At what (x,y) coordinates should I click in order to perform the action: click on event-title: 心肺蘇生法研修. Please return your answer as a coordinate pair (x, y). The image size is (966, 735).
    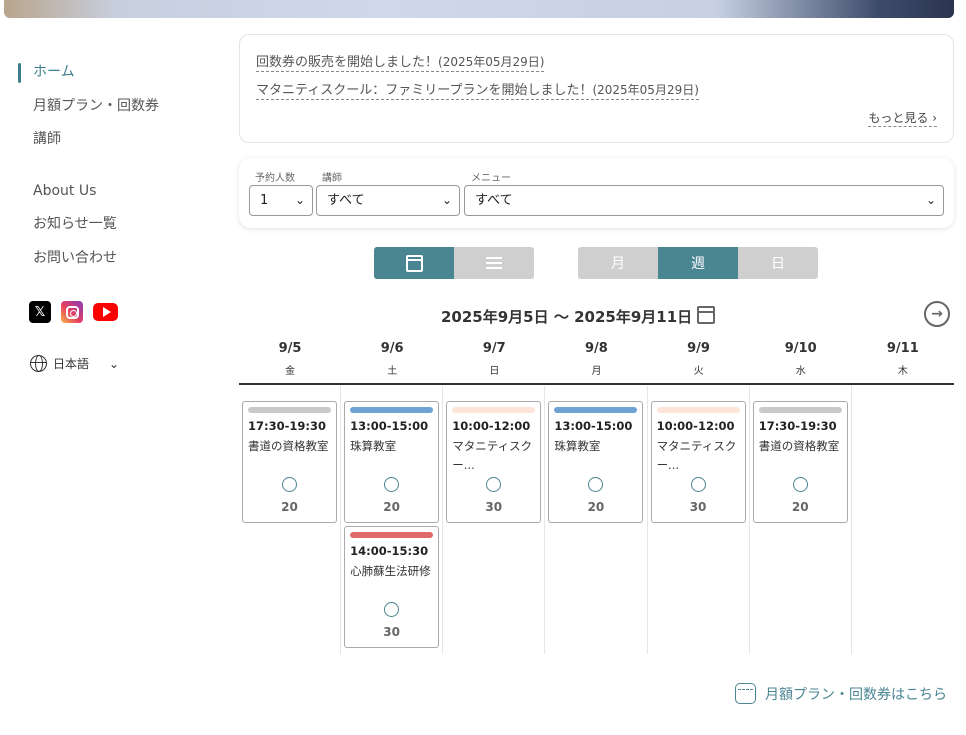
    Looking at the image, I should click on (390, 571).